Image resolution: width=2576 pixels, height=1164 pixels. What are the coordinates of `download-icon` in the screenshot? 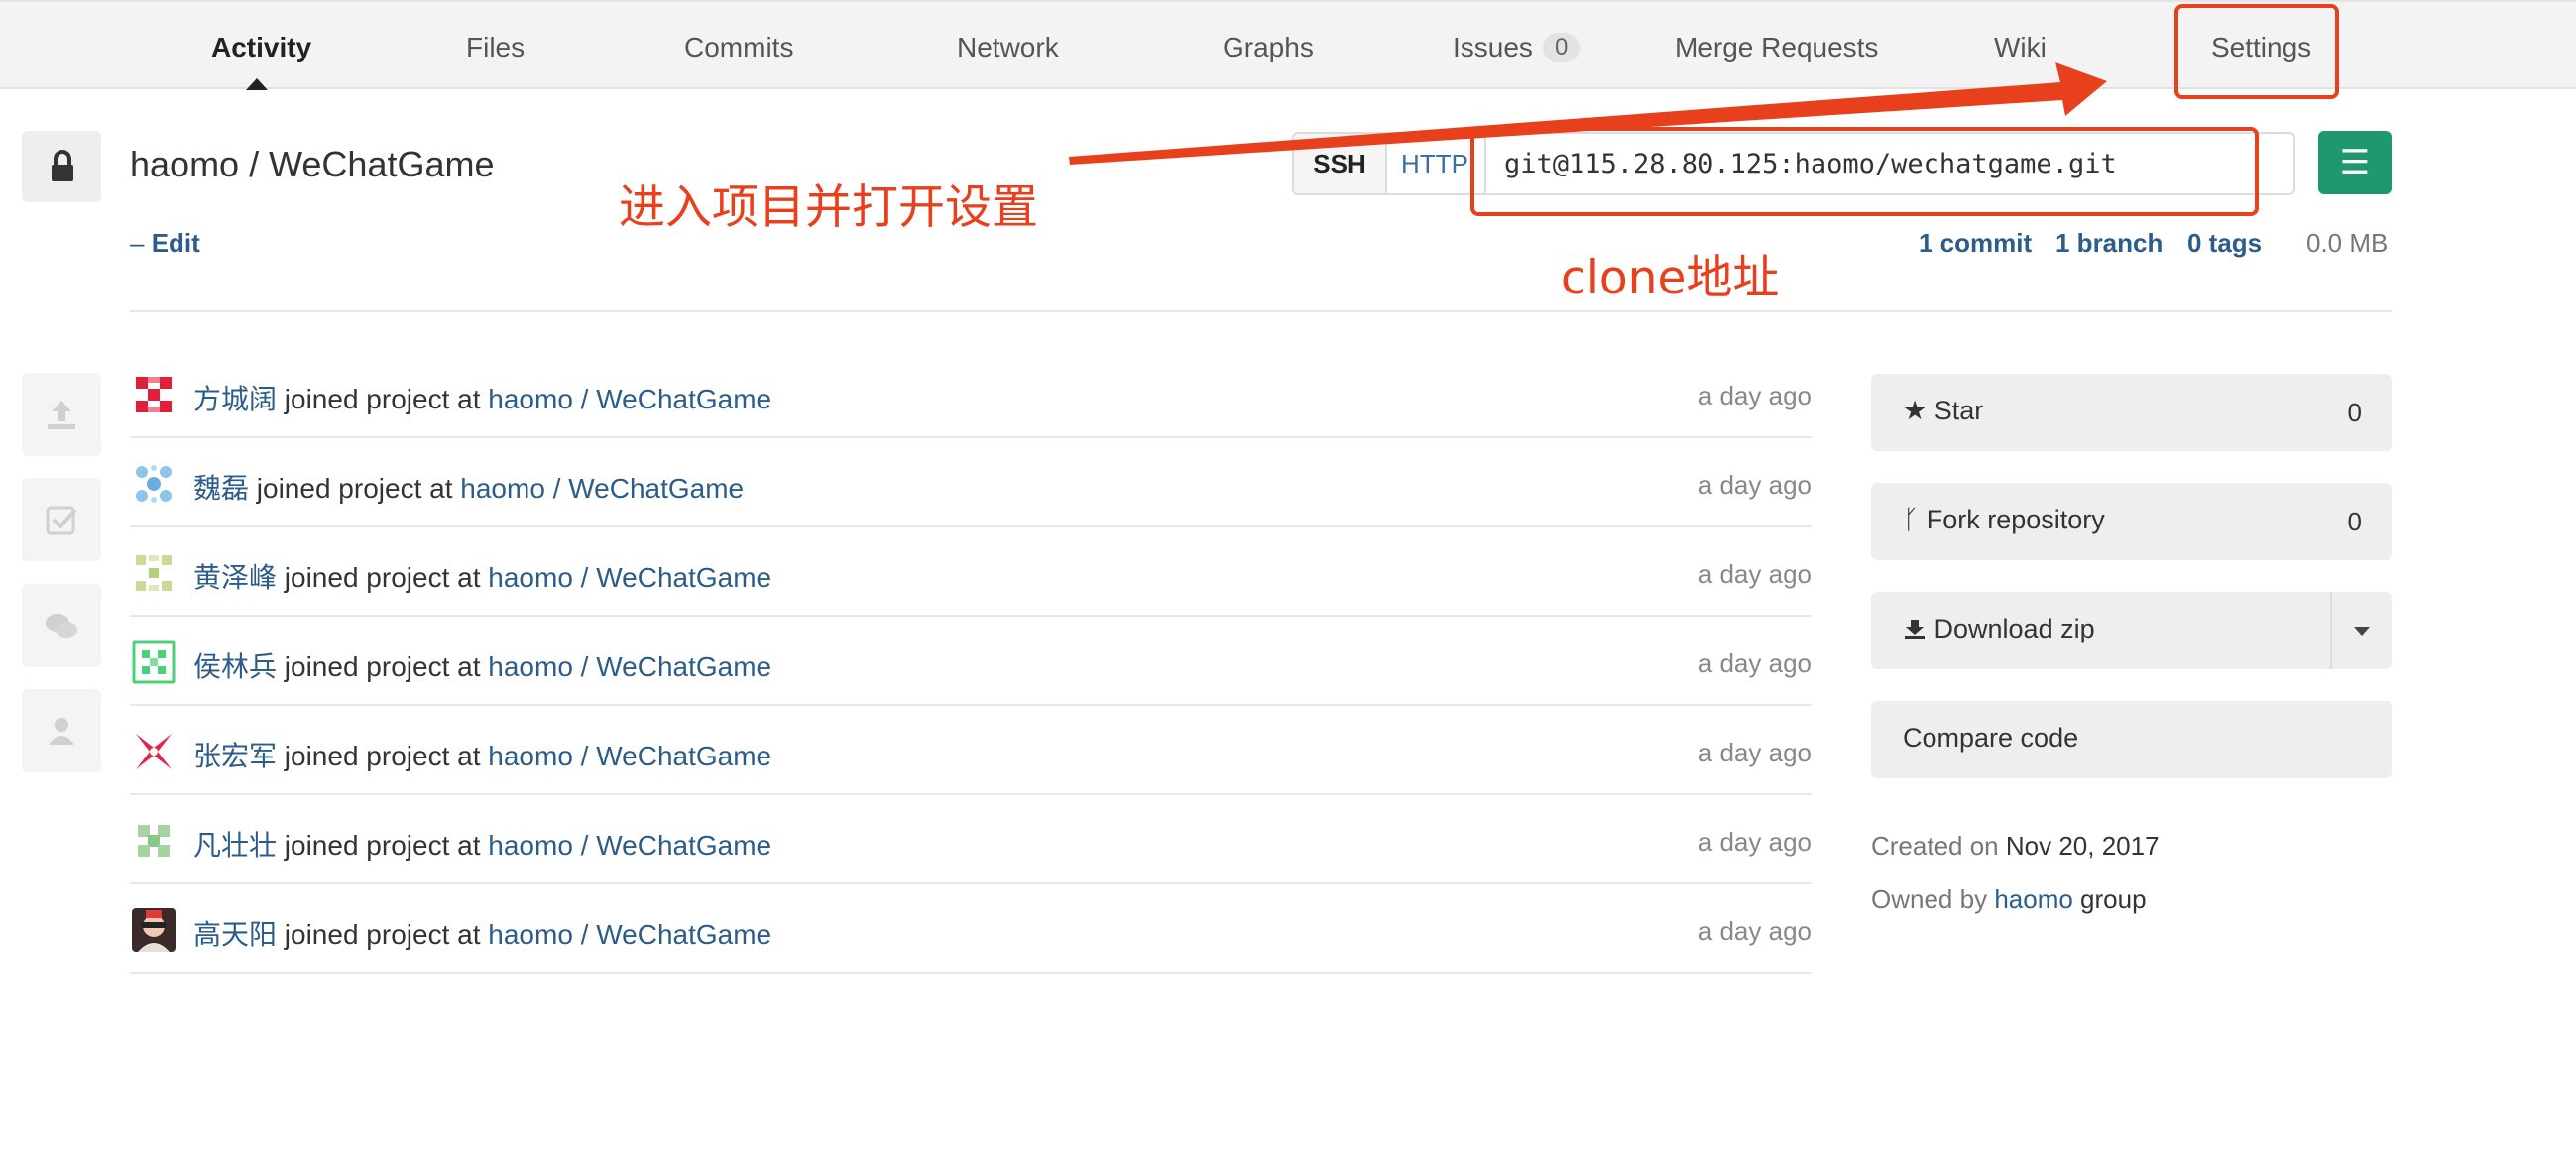 It's located at (1915, 629).